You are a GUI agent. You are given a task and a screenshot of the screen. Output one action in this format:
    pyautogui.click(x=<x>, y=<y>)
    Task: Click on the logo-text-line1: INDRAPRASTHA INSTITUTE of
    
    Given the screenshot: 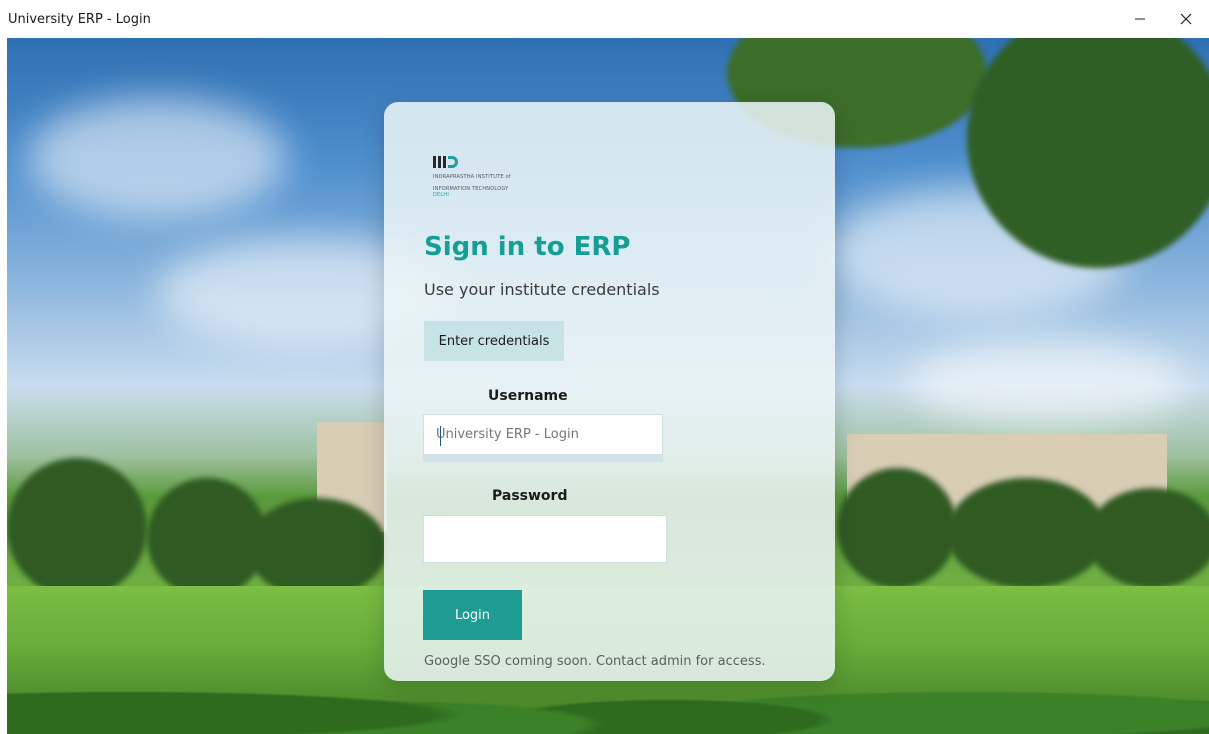 What is the action you would take?
    pyautogui.click(x=472, y=177)
    